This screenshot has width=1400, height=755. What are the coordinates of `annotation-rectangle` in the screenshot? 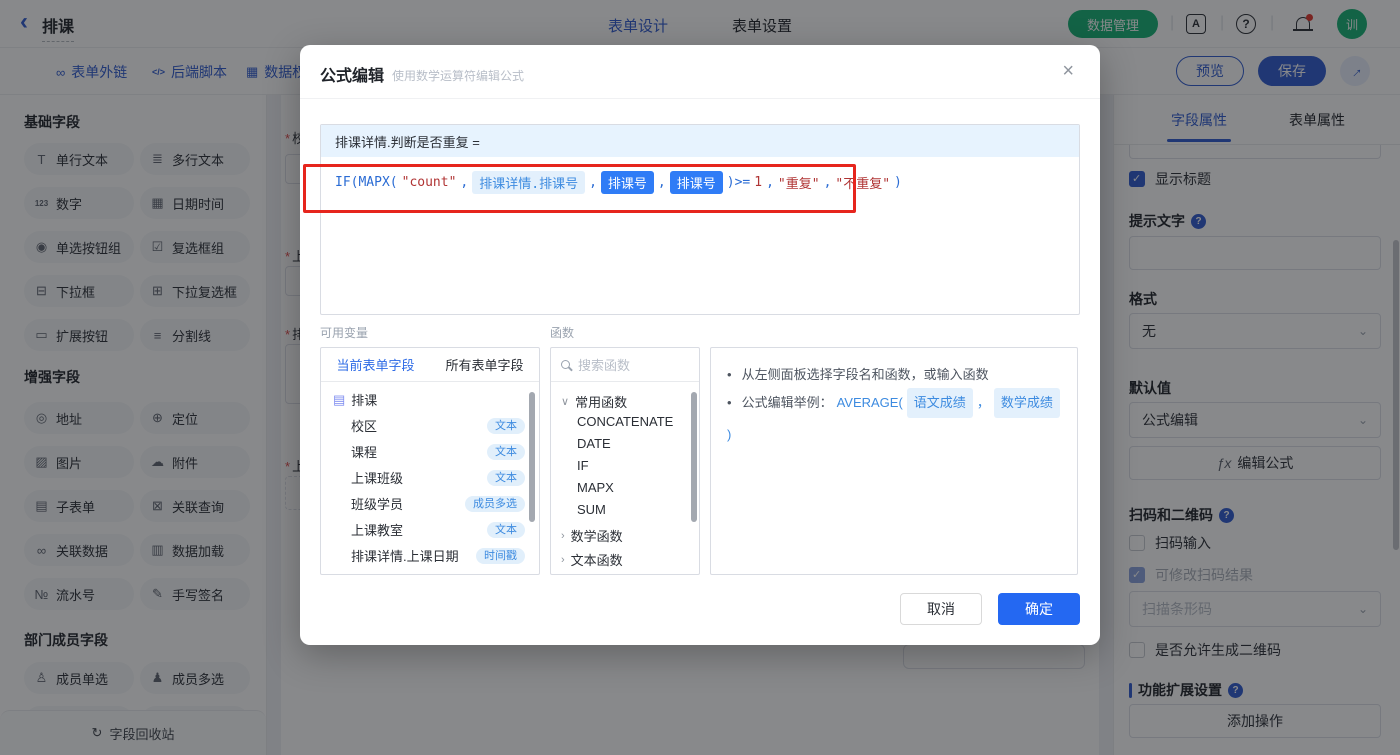 It's located at (579, 188).